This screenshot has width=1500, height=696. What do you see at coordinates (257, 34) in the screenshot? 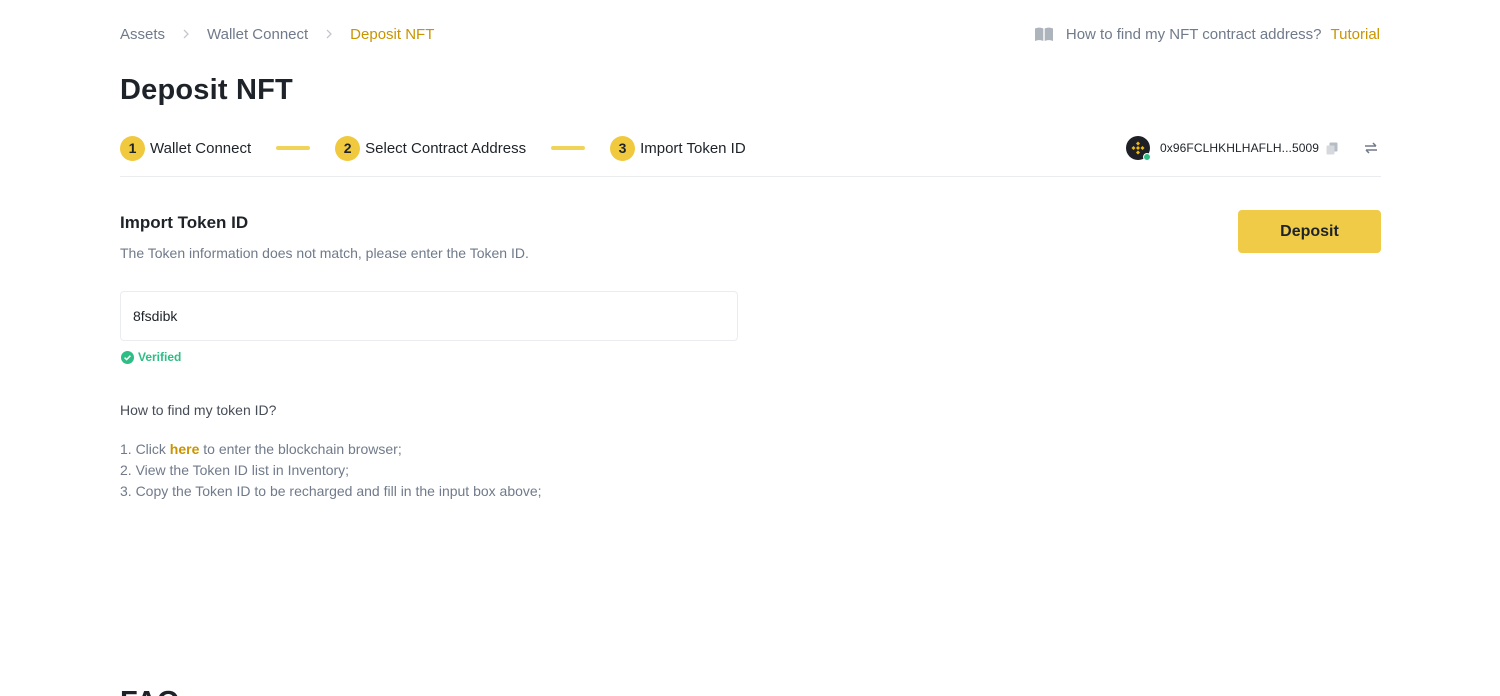
I see `breadcrumb-wallet-connect: Wallet Connect` at bounding box center [257, 34].